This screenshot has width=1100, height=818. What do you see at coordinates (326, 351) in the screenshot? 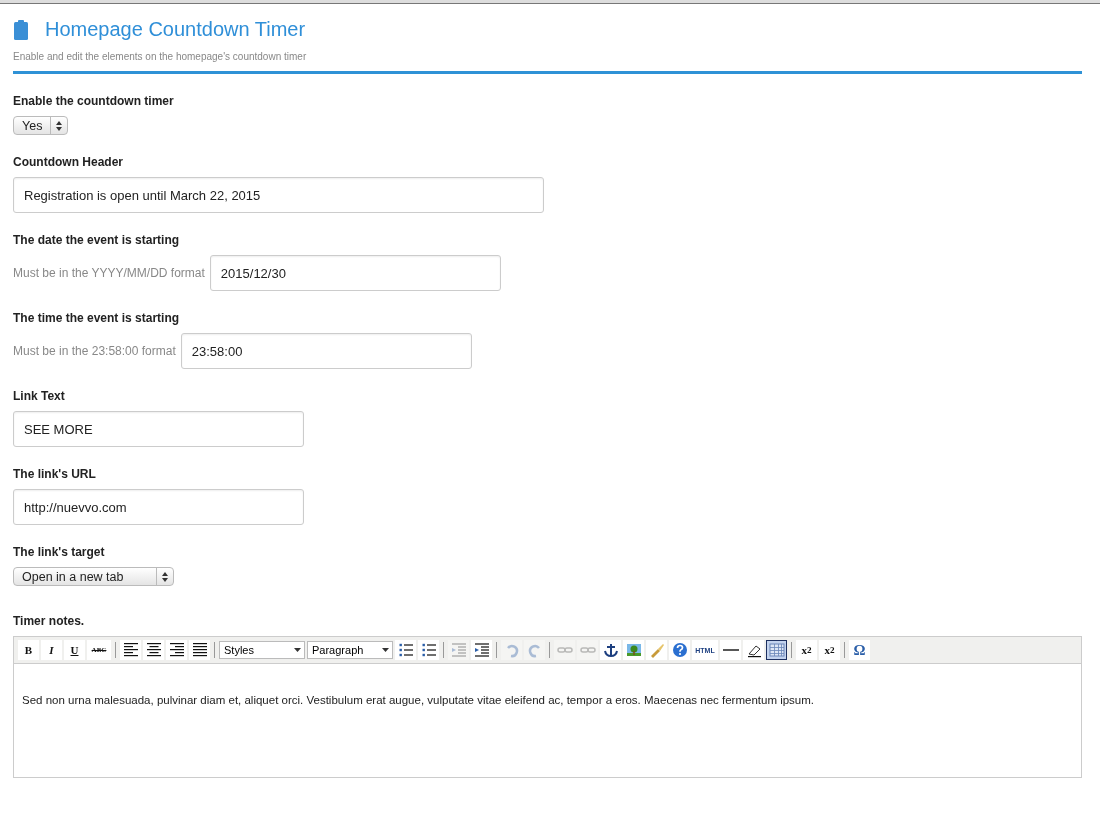
I see `text-field: 23:58:00` at bounding box center [326, 351].